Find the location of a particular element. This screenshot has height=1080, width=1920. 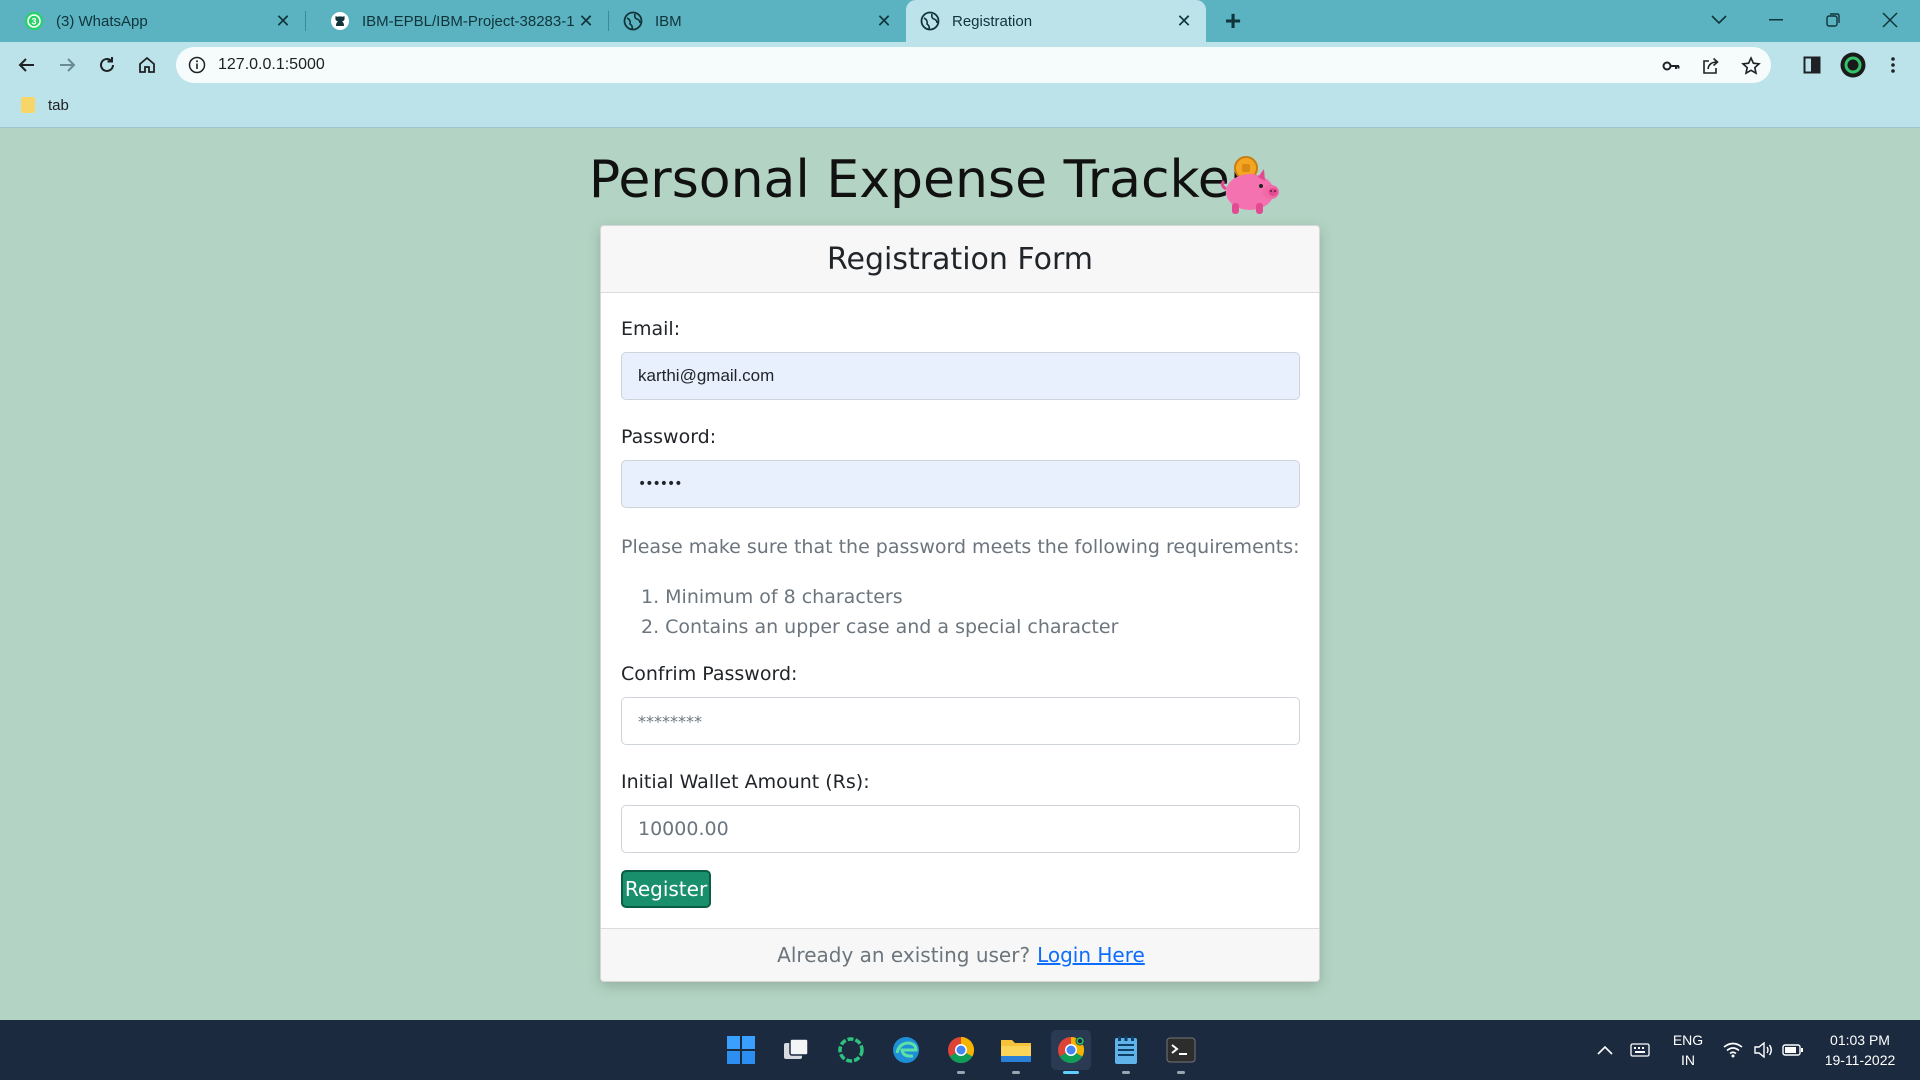

file-explorer-icon is located at coordinates (1016, 1052).